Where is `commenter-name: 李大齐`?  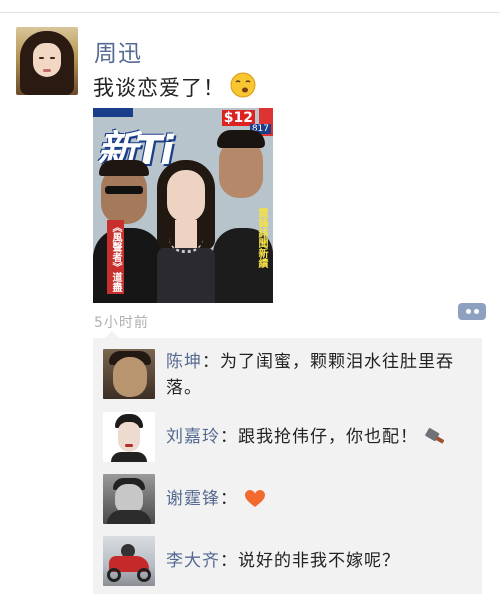
commenter-name: 李大齐 is located at coordinates (193, 561).